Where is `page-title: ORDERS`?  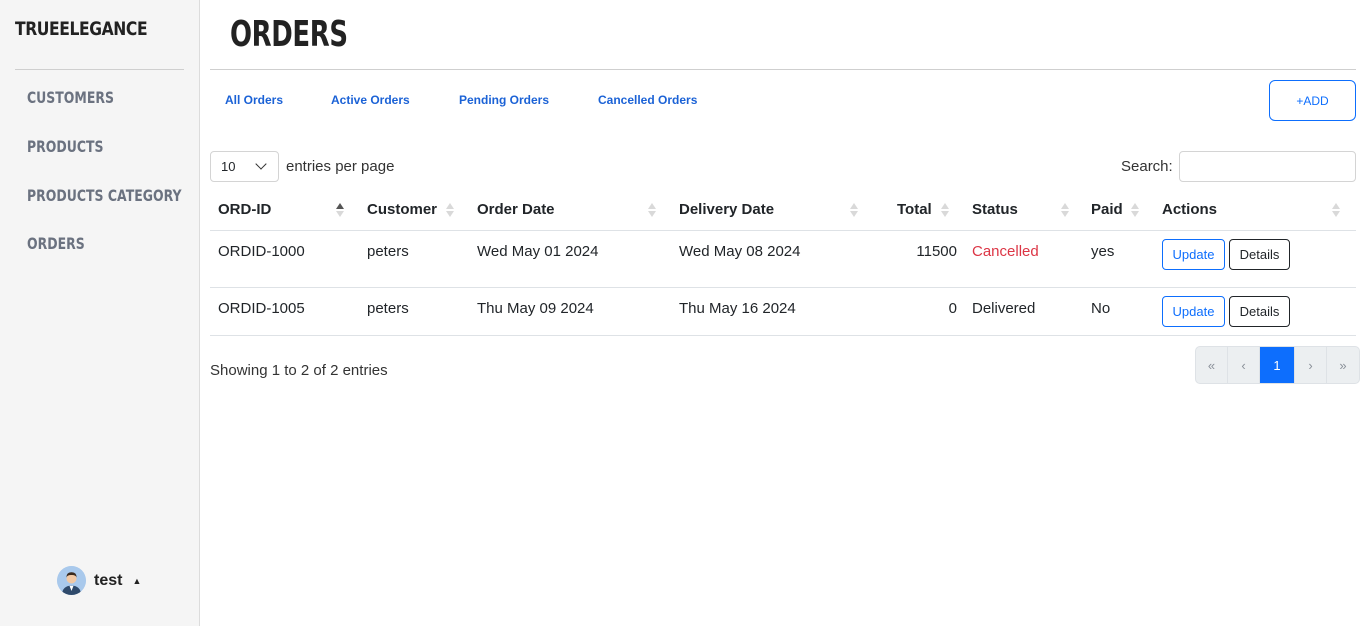 page-title: ORDERS is located at coordinates (289, 34).